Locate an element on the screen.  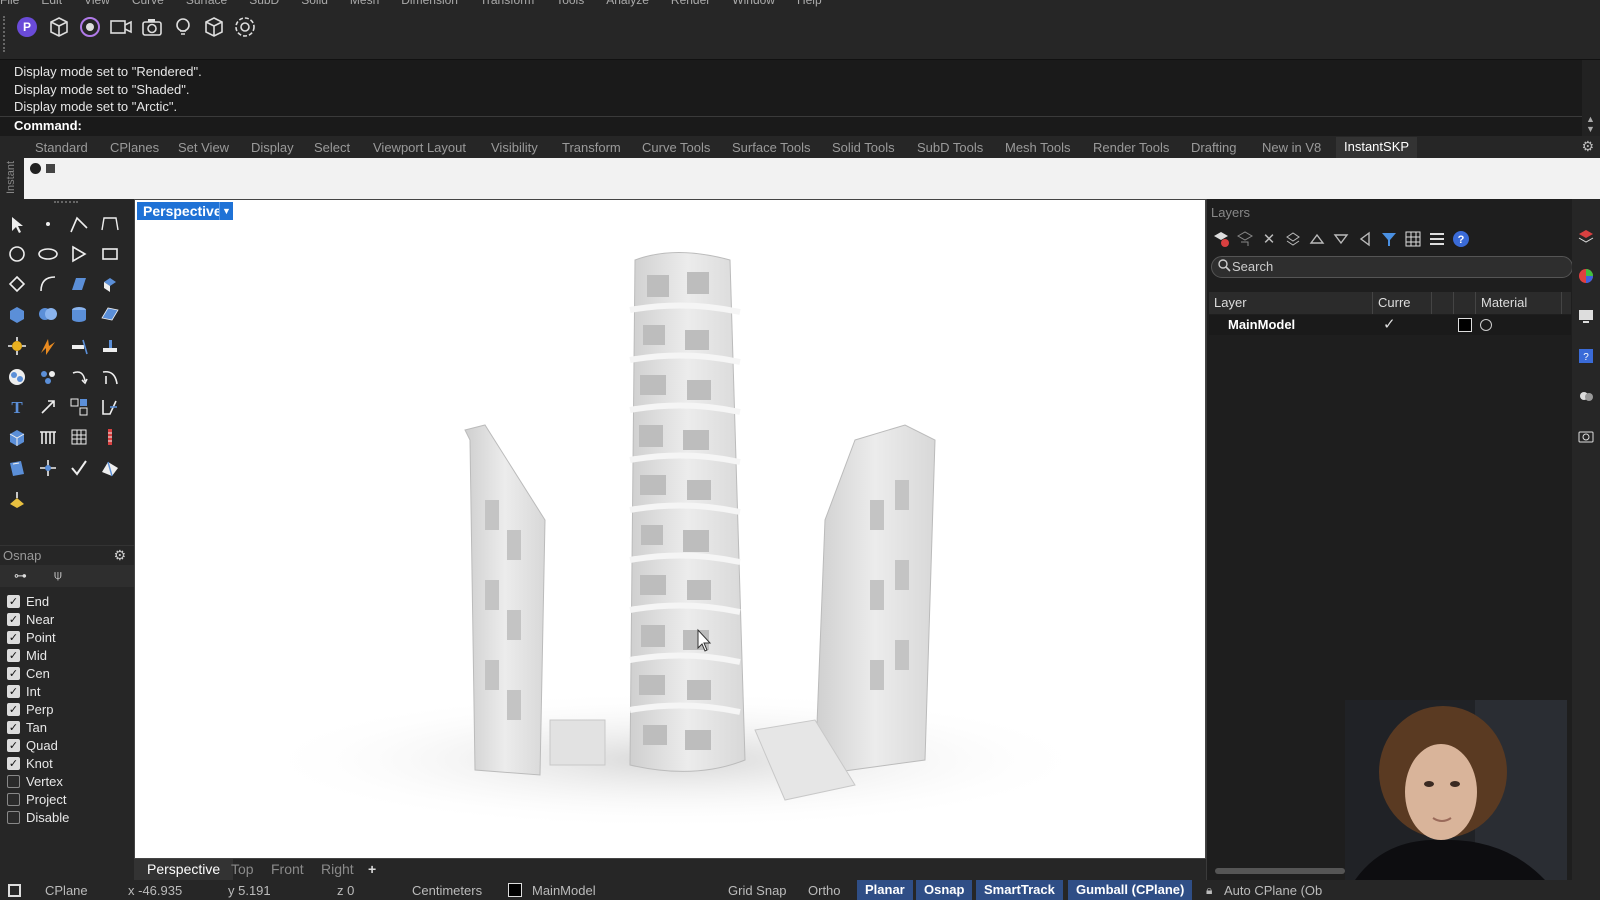
osnap-vertex: Vertex is located at coordinates (35, 781).